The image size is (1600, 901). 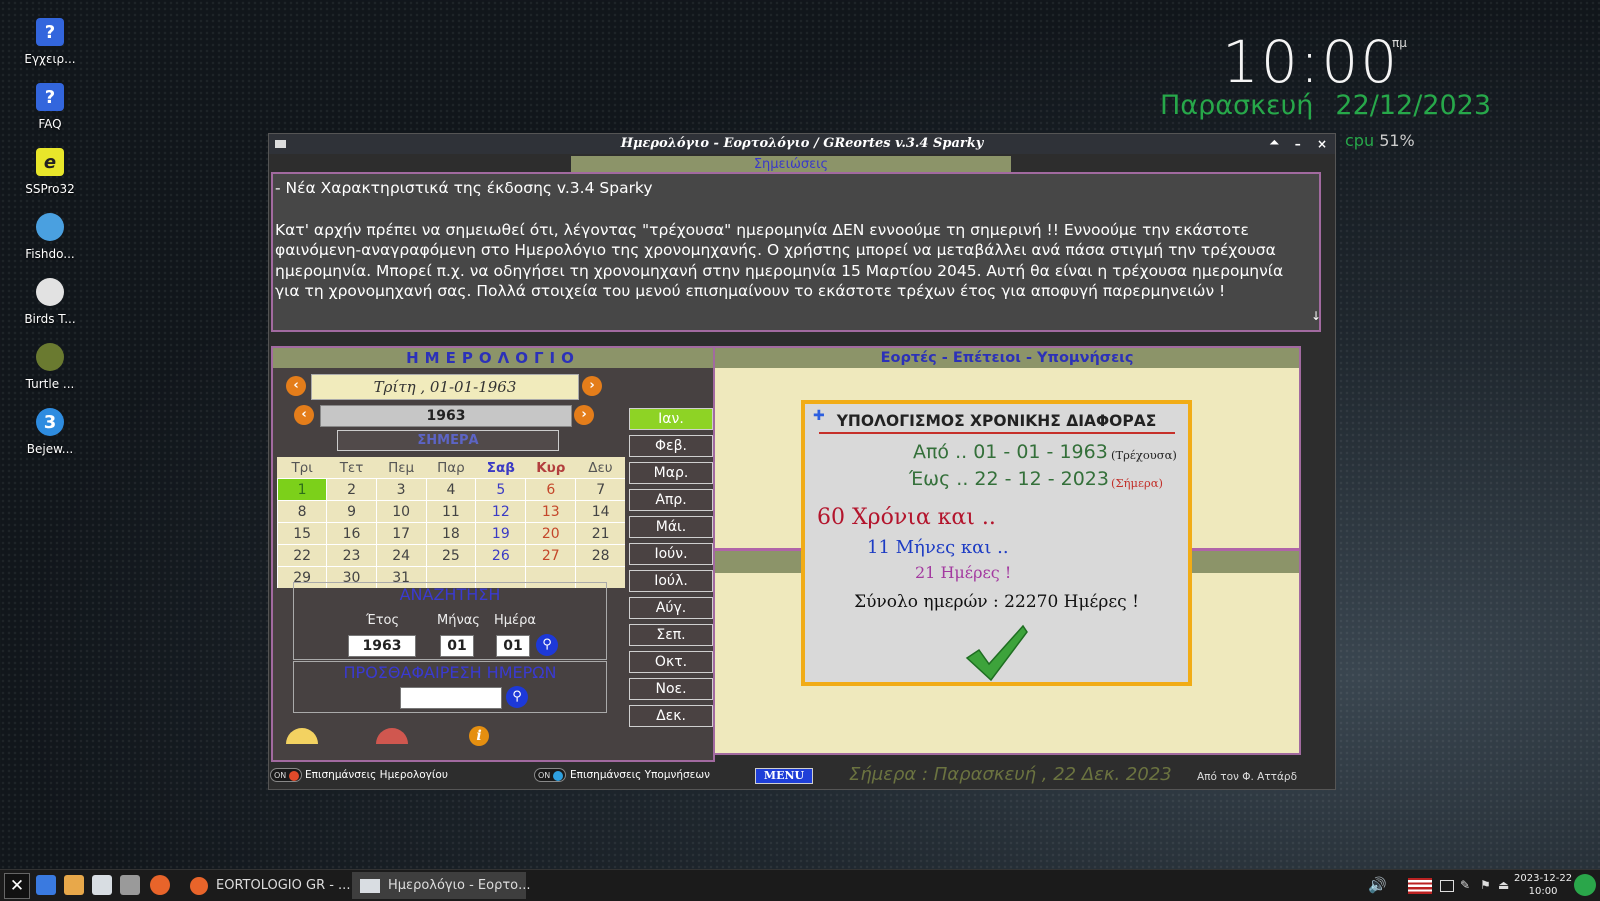 I want to click on text-editor-icon, so click(x=102, y=885).